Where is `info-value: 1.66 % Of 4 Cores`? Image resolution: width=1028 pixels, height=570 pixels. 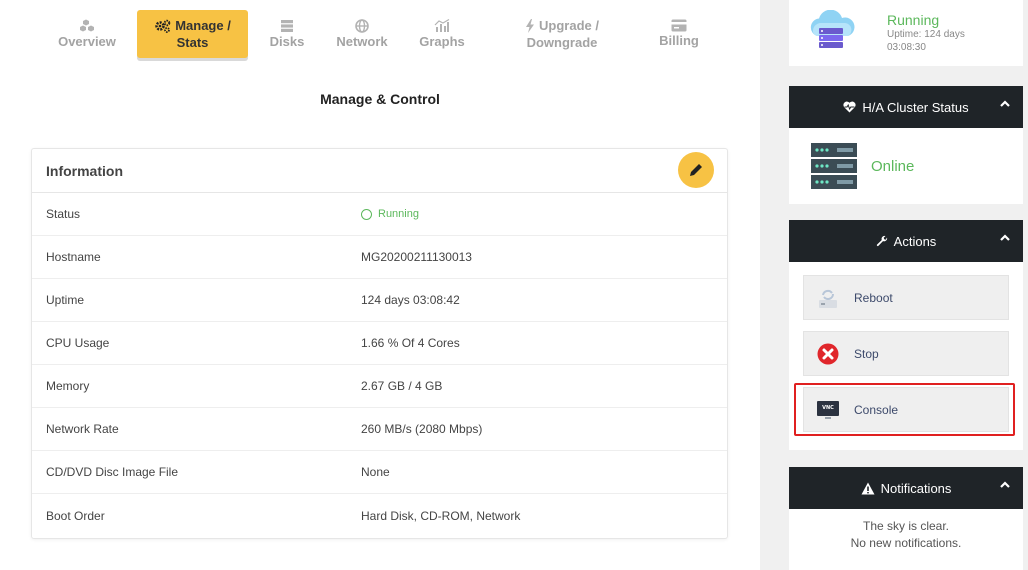
info-value: 1.66 % Of 4 Cores is located at coordinates (410, 343).